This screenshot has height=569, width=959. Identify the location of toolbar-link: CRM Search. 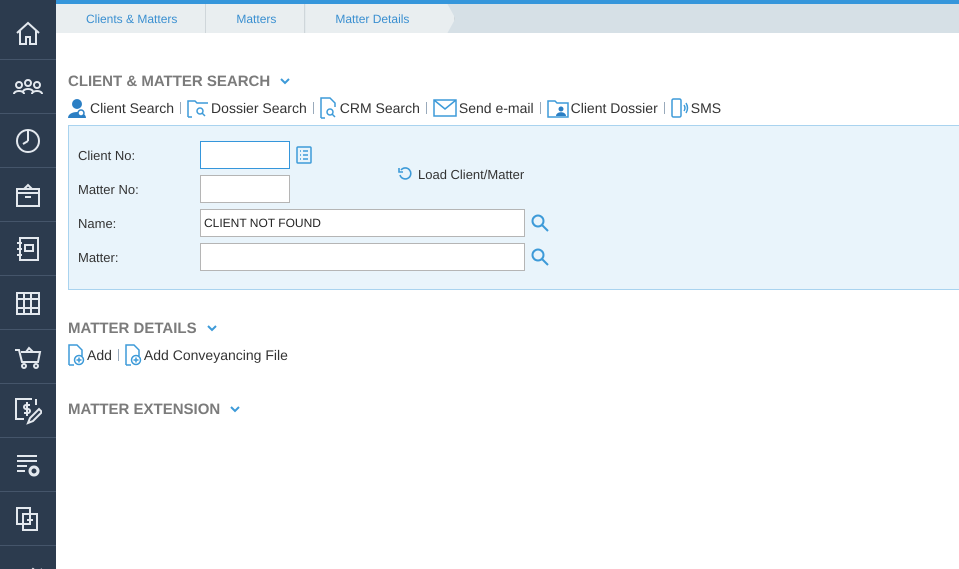
(370, 108).